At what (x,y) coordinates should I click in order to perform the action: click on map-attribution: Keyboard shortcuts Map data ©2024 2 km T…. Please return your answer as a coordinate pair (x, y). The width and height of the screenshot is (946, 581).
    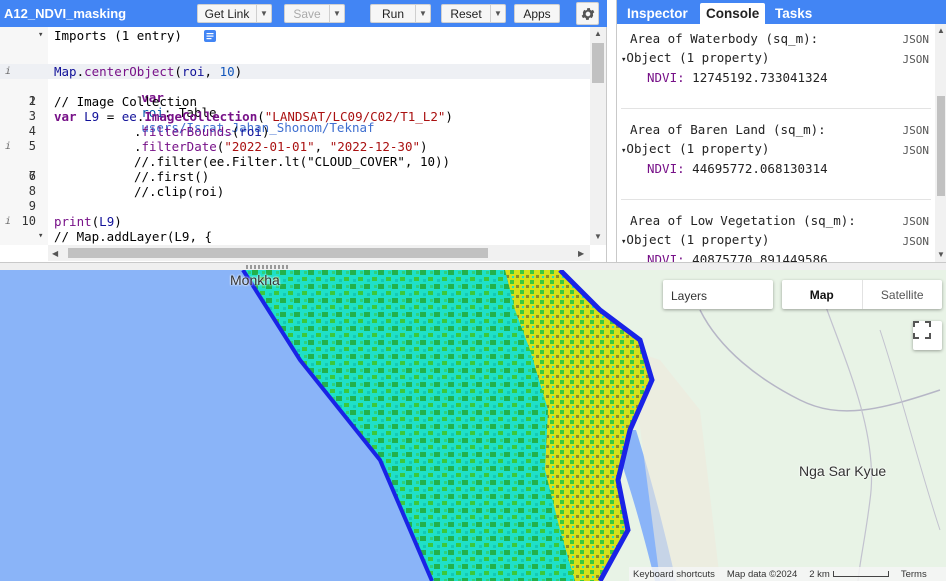
    Looking at the image, I should click on (787, 574).